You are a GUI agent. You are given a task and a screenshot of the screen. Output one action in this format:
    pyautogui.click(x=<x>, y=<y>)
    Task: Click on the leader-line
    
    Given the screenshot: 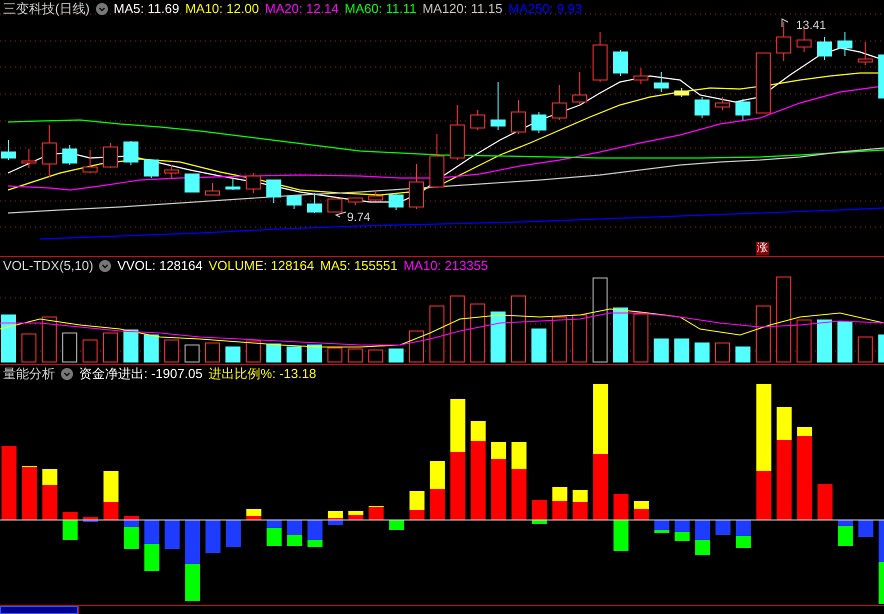 What is the action you would take?
    pyautogui.click(x=340, y=215)
    